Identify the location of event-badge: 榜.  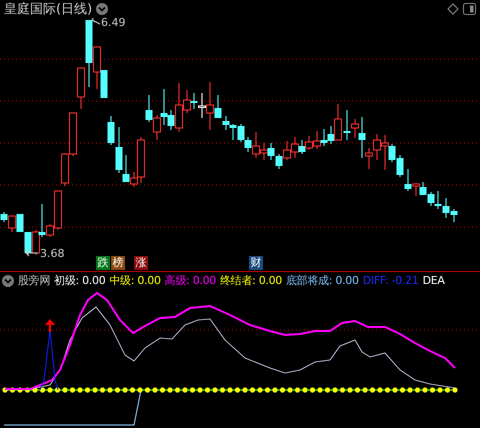
(118, 263).